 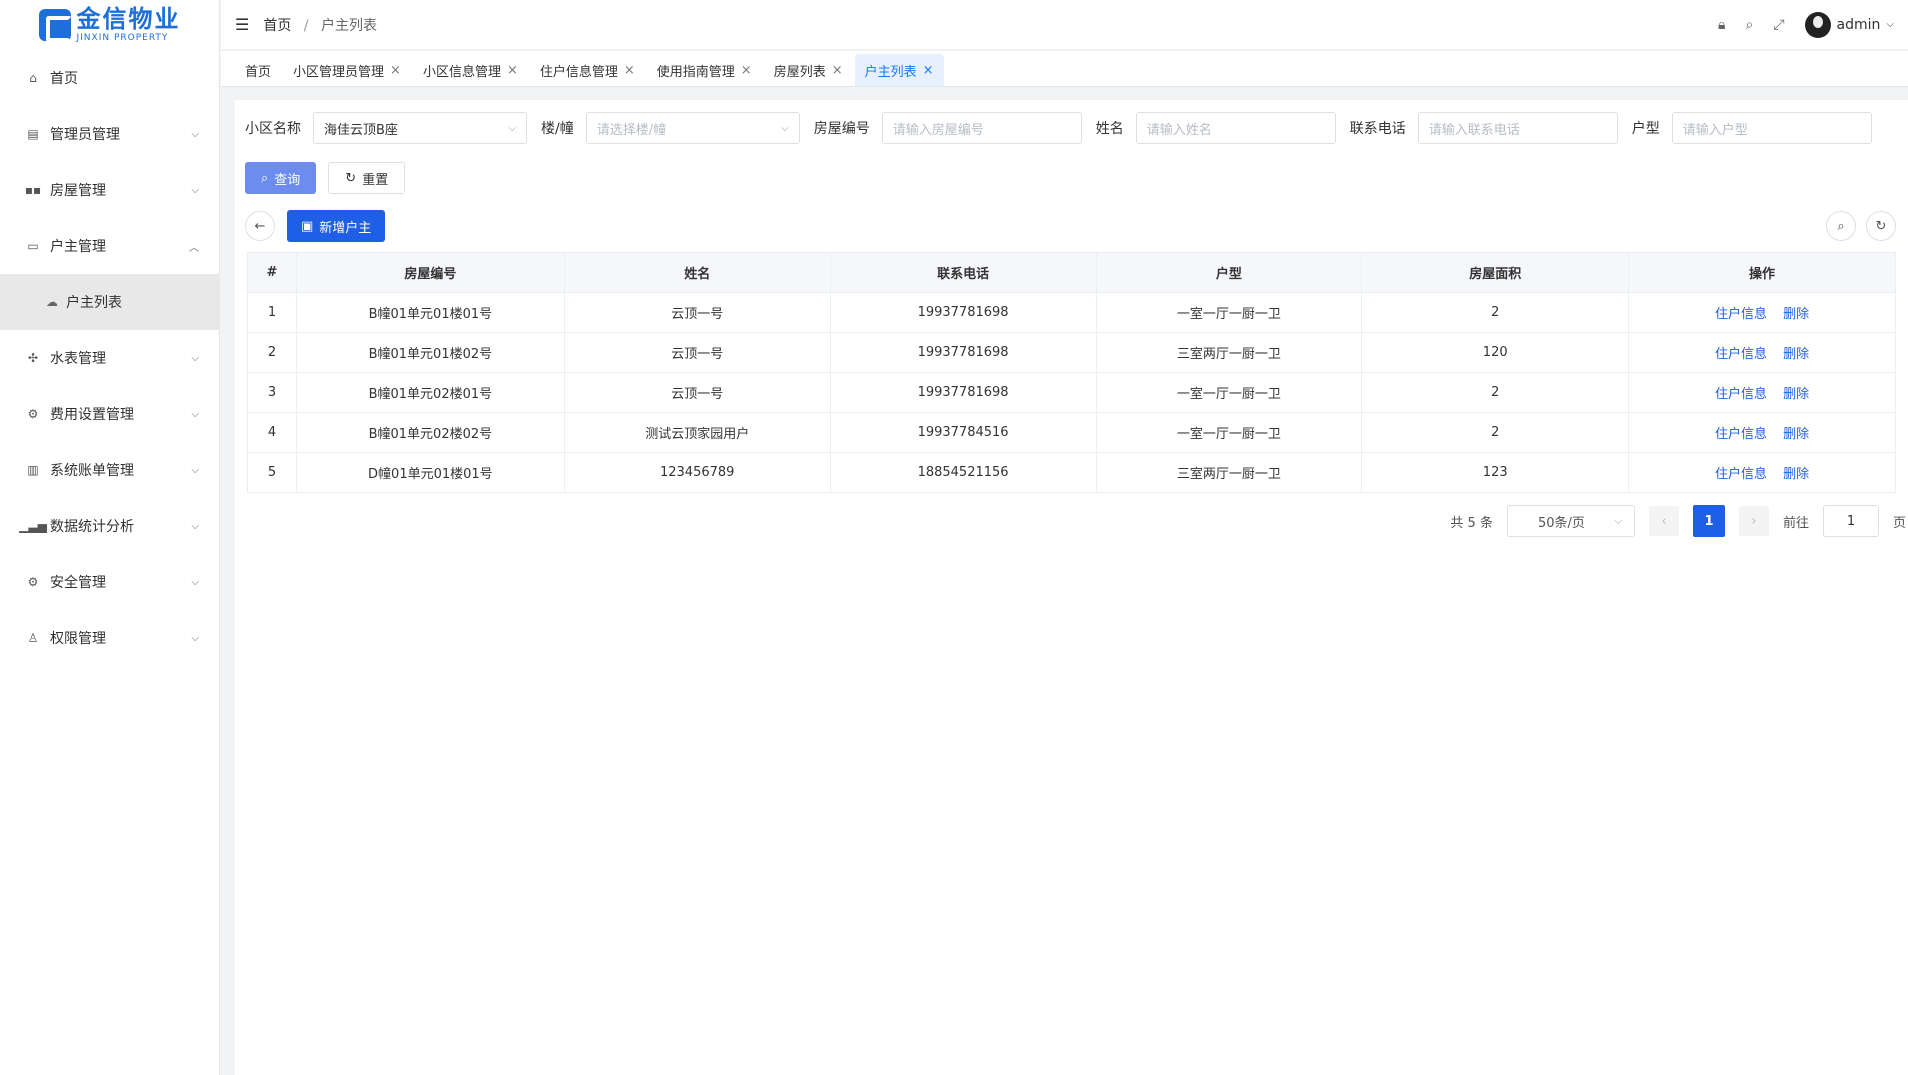 I want to click on top-header: ☰ 首页 / 户主列表 🔒︎ ⌕ ⤢ admin ⌵, so click(x=1064, y=25).